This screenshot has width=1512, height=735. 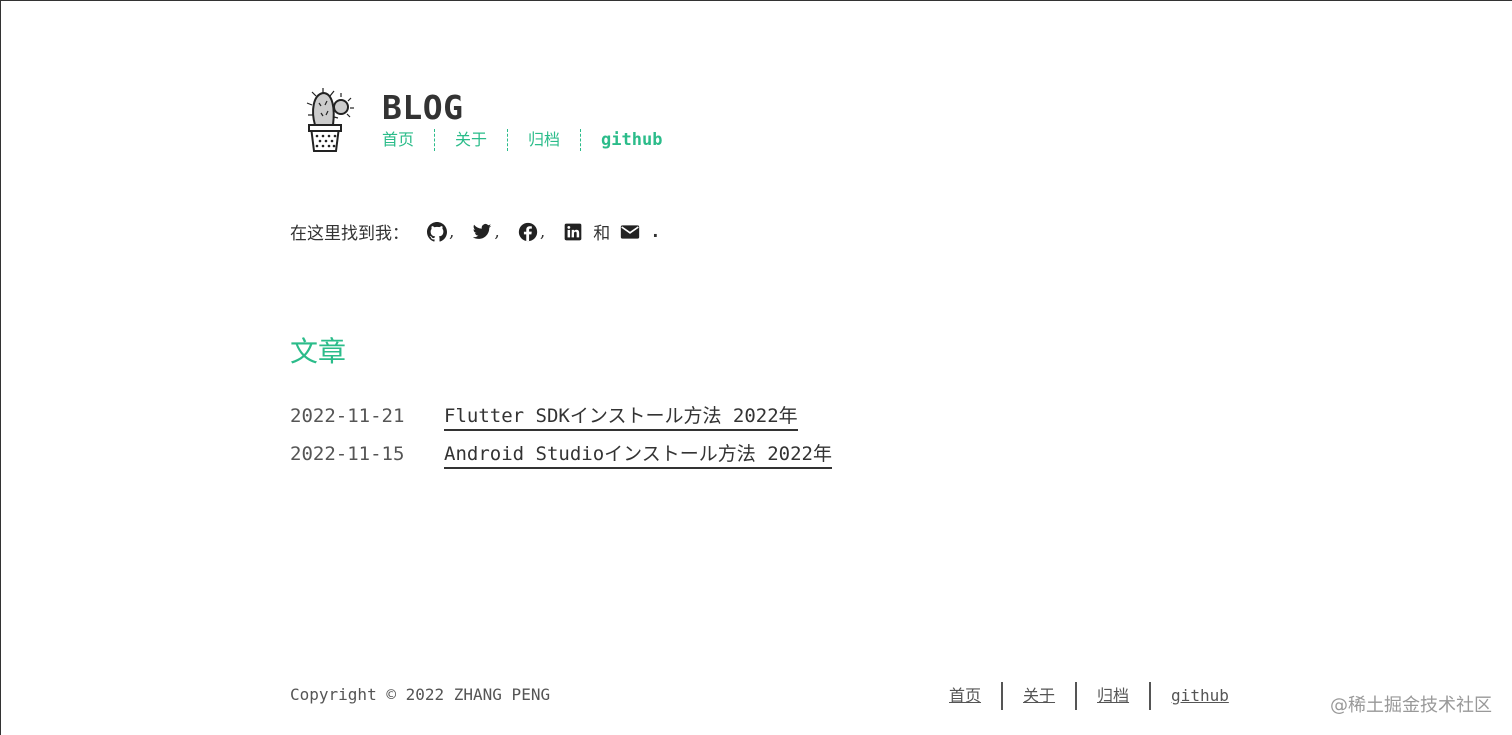 I want to click on twitter-icon, so click(x=482, y=232).